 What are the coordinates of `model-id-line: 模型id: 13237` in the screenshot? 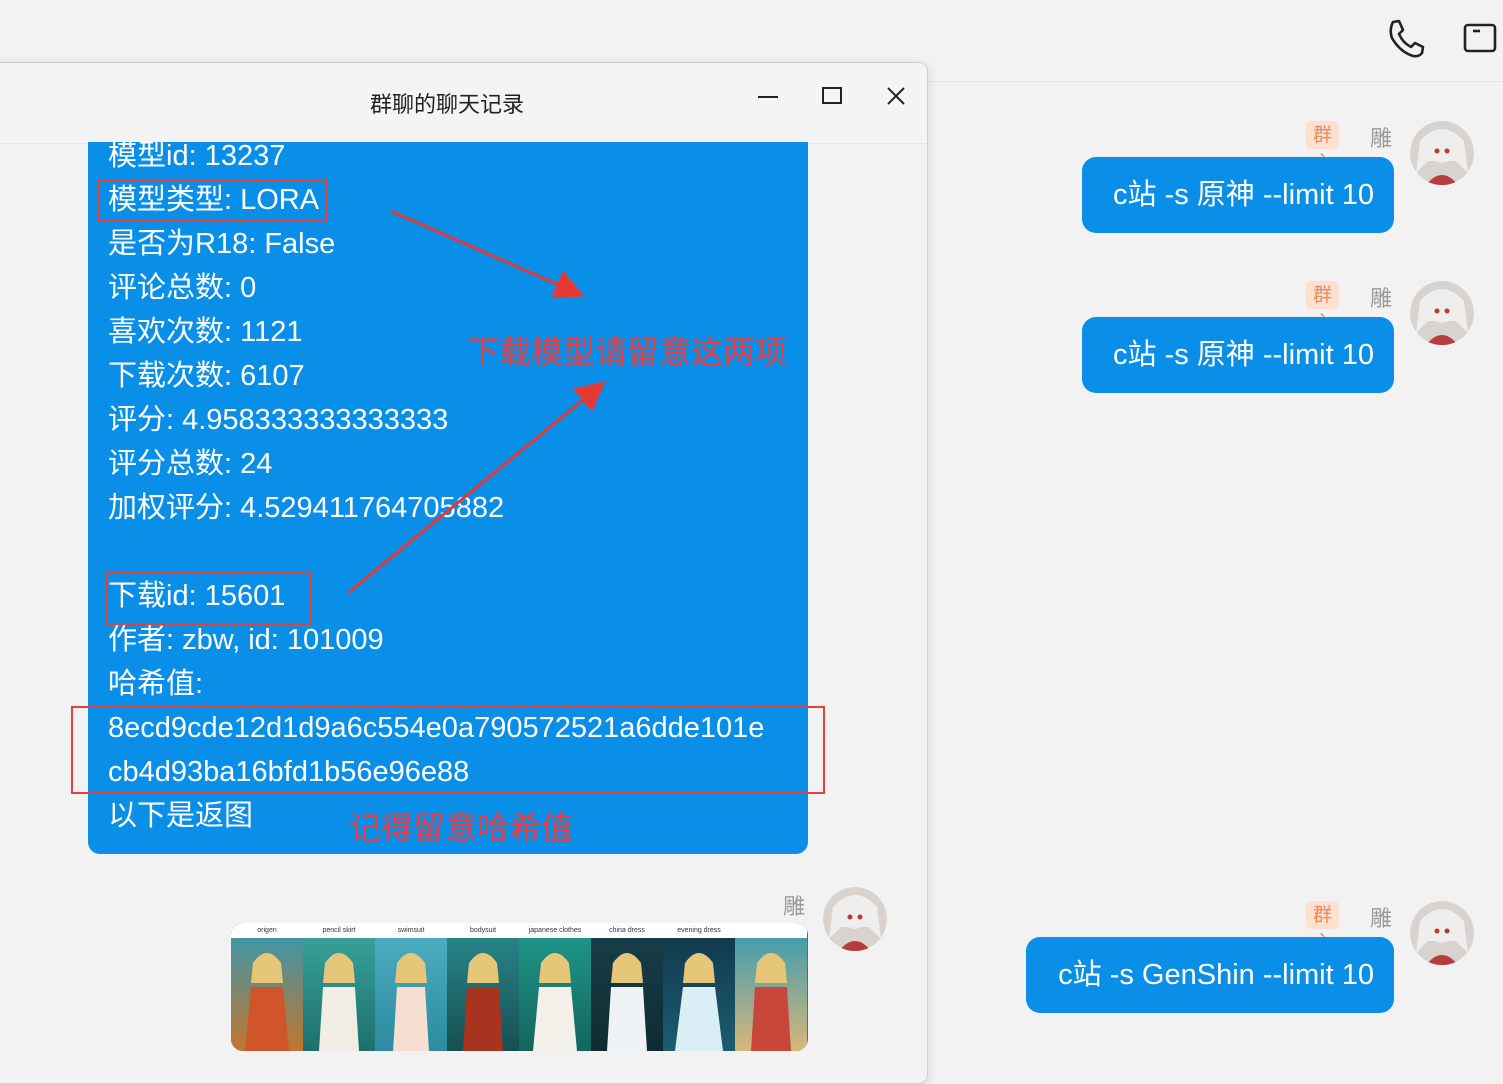 It's located at (197, 156).